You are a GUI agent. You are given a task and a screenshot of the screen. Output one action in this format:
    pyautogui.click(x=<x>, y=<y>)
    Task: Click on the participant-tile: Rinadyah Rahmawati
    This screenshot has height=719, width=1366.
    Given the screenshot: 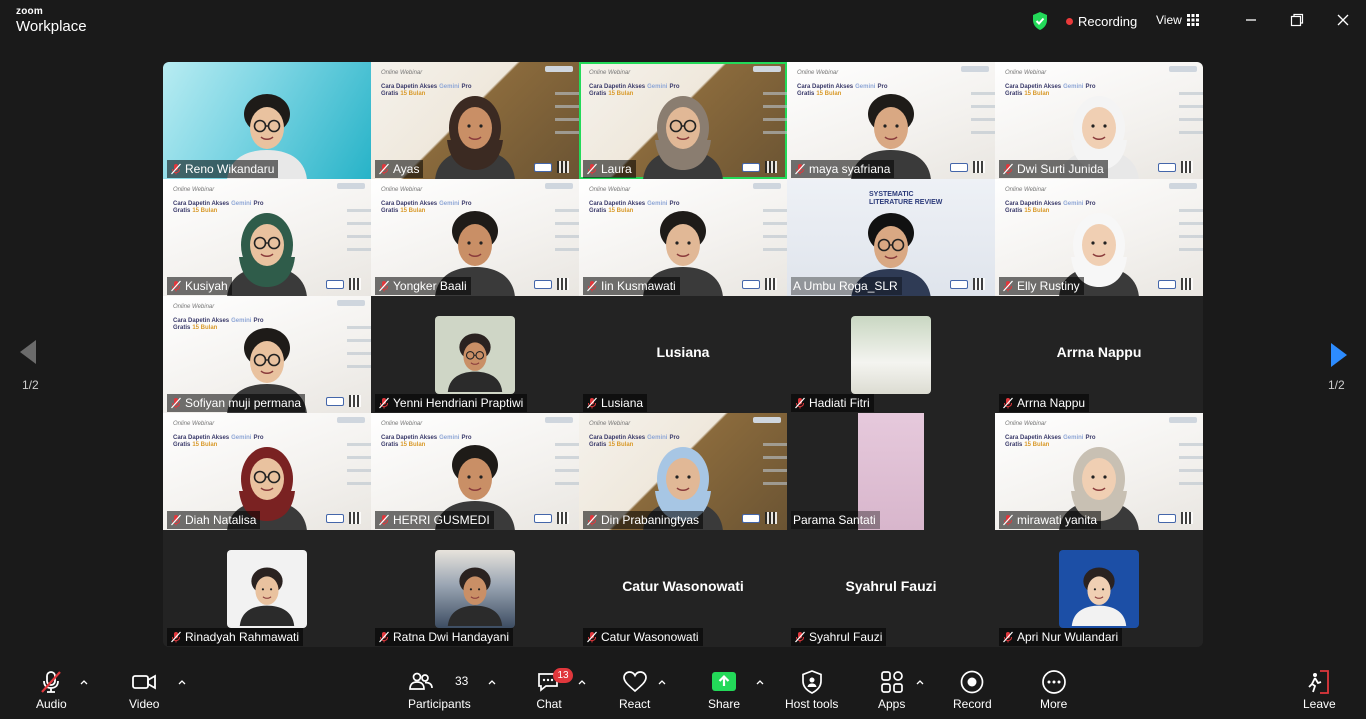 What is the action you would take?
    pyautogui.click(x=267, y=588)
    